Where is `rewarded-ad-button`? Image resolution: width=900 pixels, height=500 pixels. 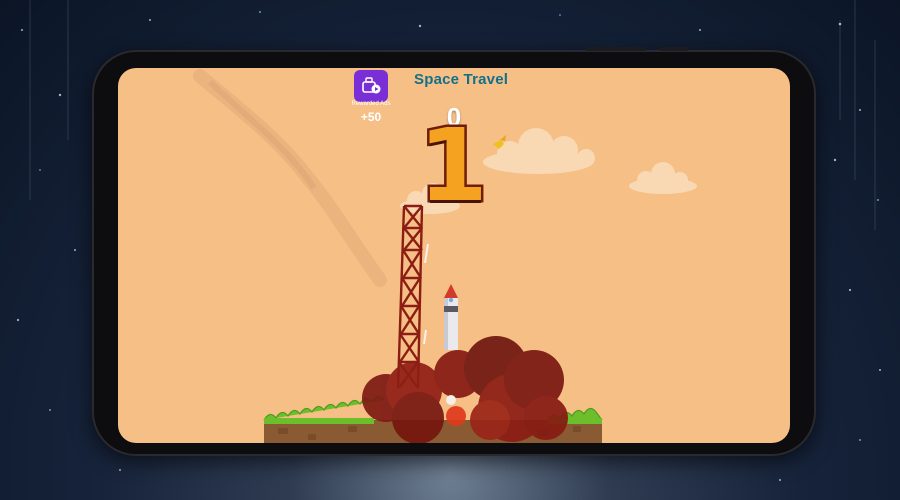
rewarded-ad-button is located at coordinates (371, 86).